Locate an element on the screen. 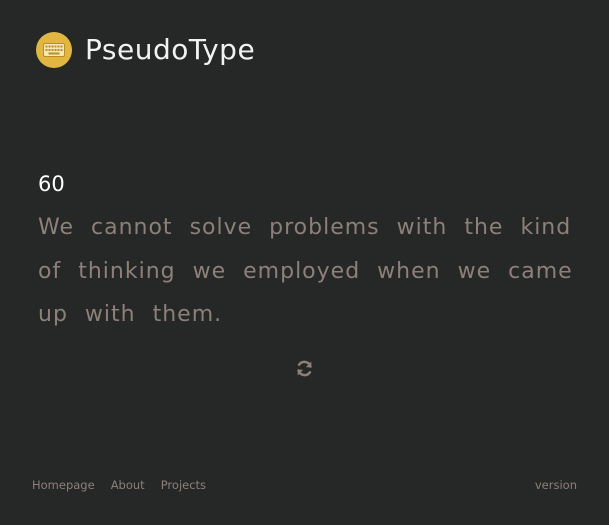  quote-word: thinking is located at coordinates (127, 271).